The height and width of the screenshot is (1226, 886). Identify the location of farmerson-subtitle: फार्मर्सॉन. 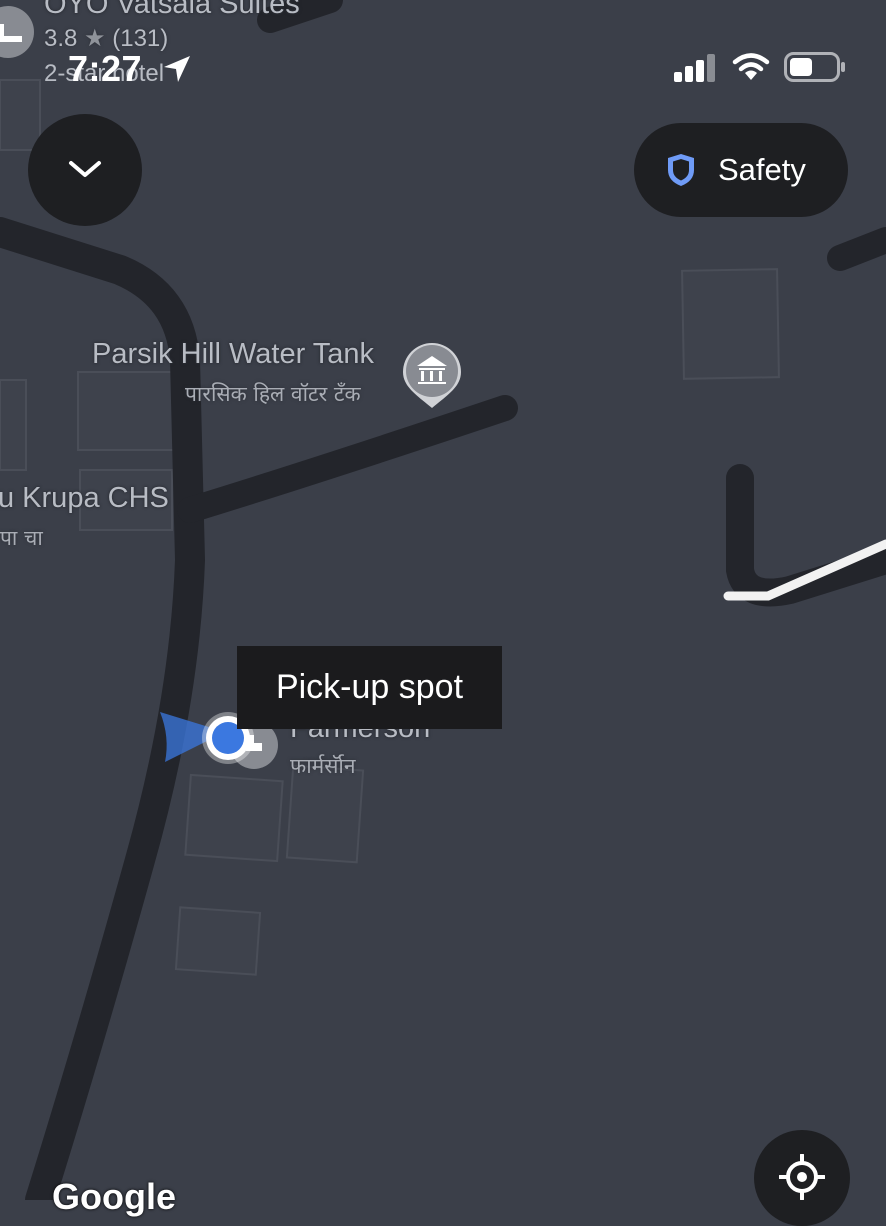
(323, 766).